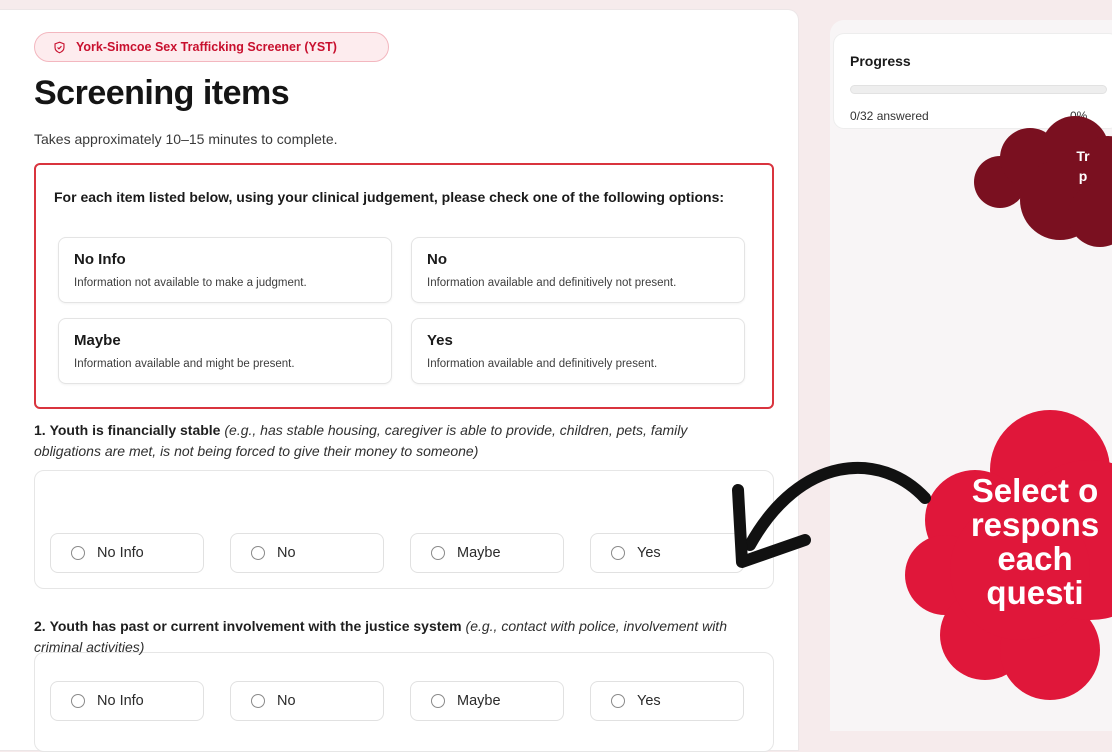 The width and height of the screenshot is (1112, 752). Describe the element at coordinates (831, 515) in the screenshot. I see `arrow-icon` at that location.